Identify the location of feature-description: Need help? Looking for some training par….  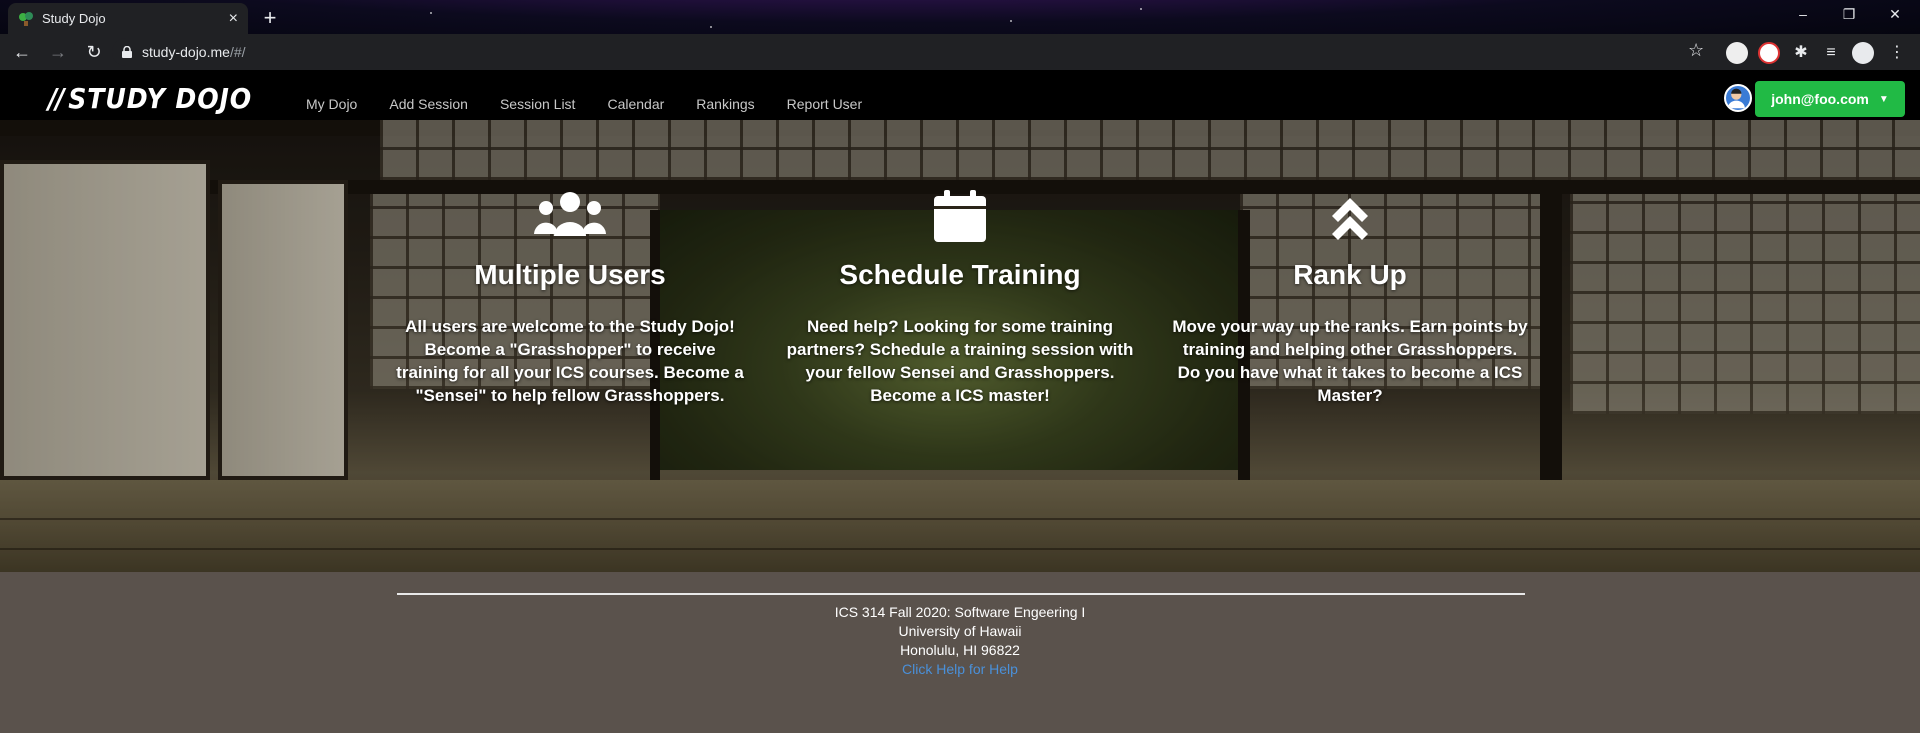
(960, 361).